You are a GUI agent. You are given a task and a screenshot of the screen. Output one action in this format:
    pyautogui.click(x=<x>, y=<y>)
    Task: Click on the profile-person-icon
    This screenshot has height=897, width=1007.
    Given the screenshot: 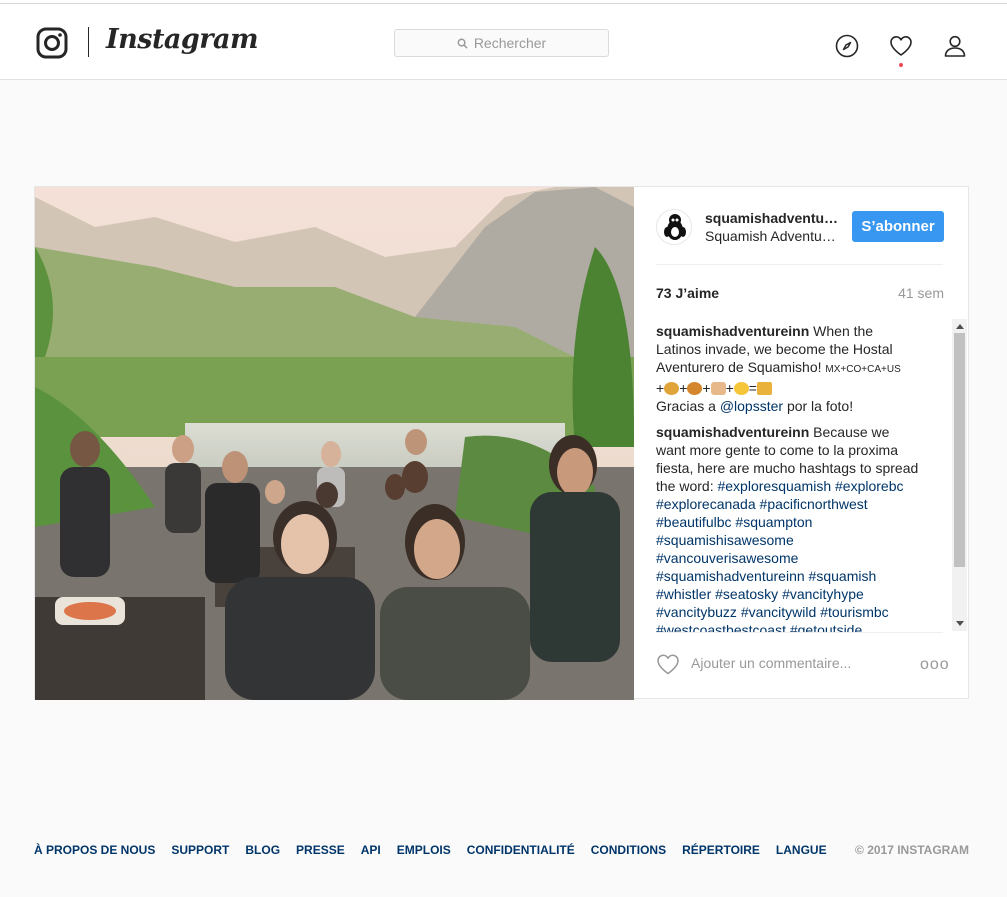 What is the action you would take?
    pyautogui.click(x=955, y=46)
    